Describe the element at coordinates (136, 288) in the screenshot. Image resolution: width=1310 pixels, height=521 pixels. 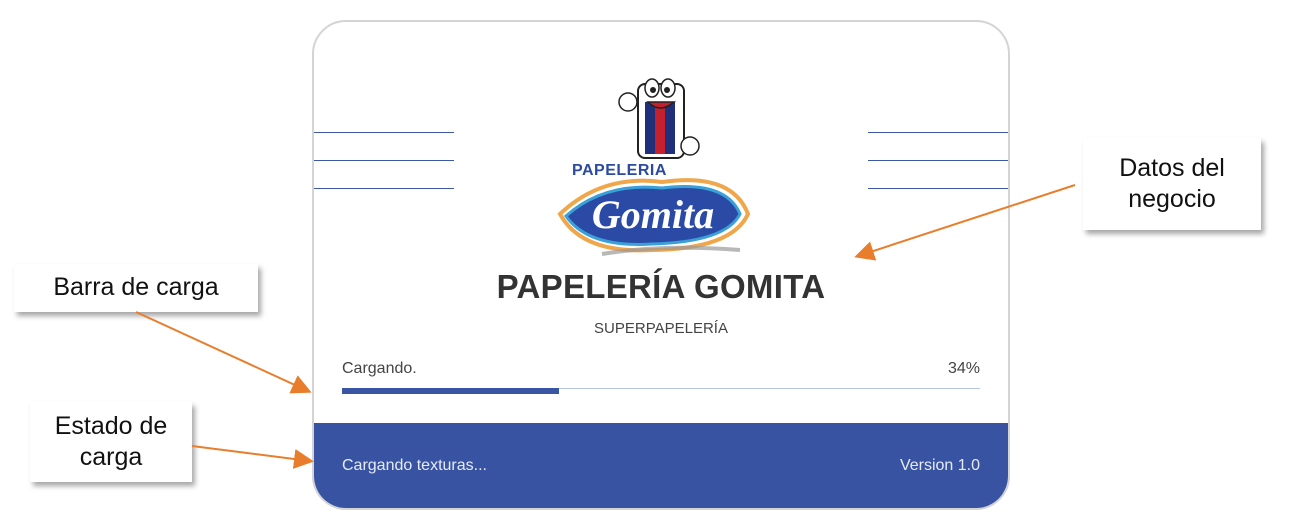
I see `callout-loading-bar: Barra de carga` at that location.